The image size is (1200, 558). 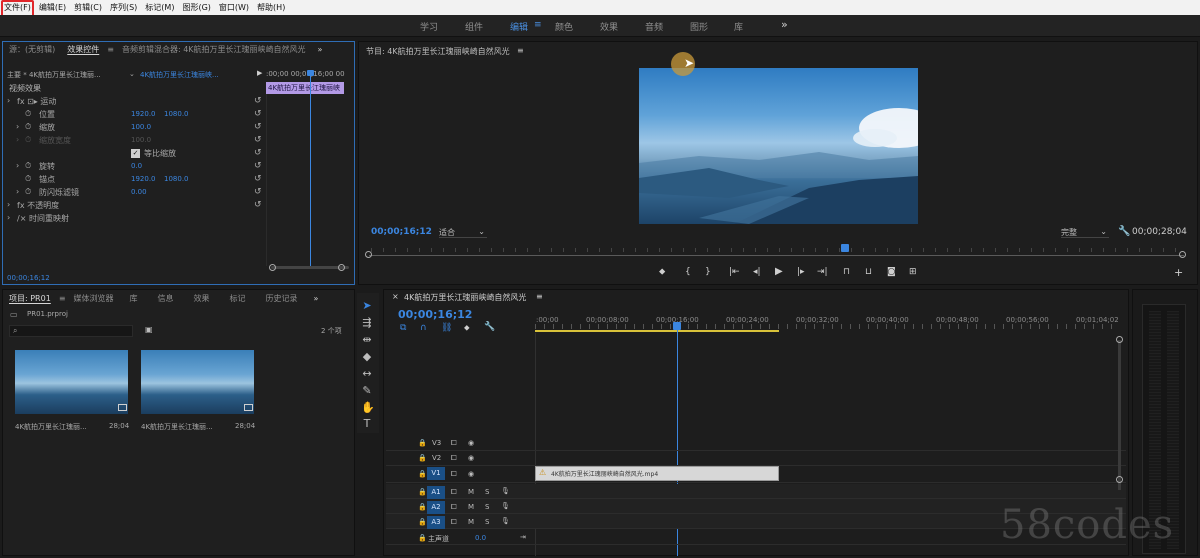 I want to click on slip-tool-icon: ↔, so click(x=367, y=373).